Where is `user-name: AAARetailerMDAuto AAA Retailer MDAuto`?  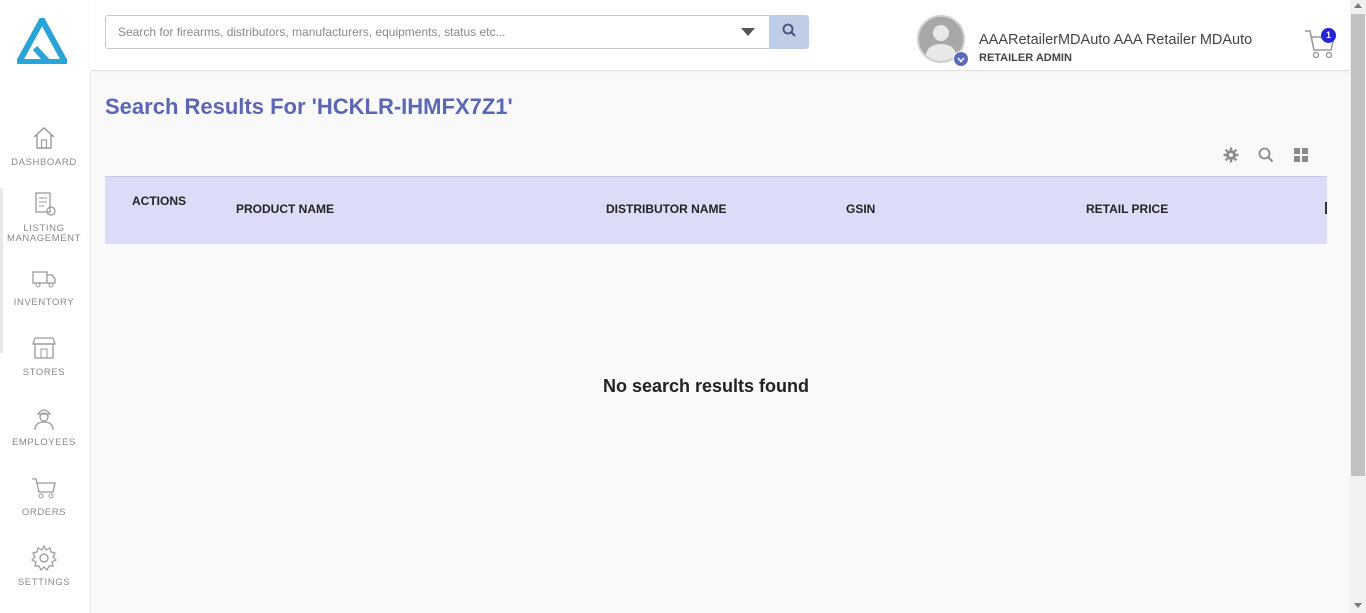
user-name: AAARetailerMDAuto AAA Retailer MDAuto is located at coordinates (1115, 40).